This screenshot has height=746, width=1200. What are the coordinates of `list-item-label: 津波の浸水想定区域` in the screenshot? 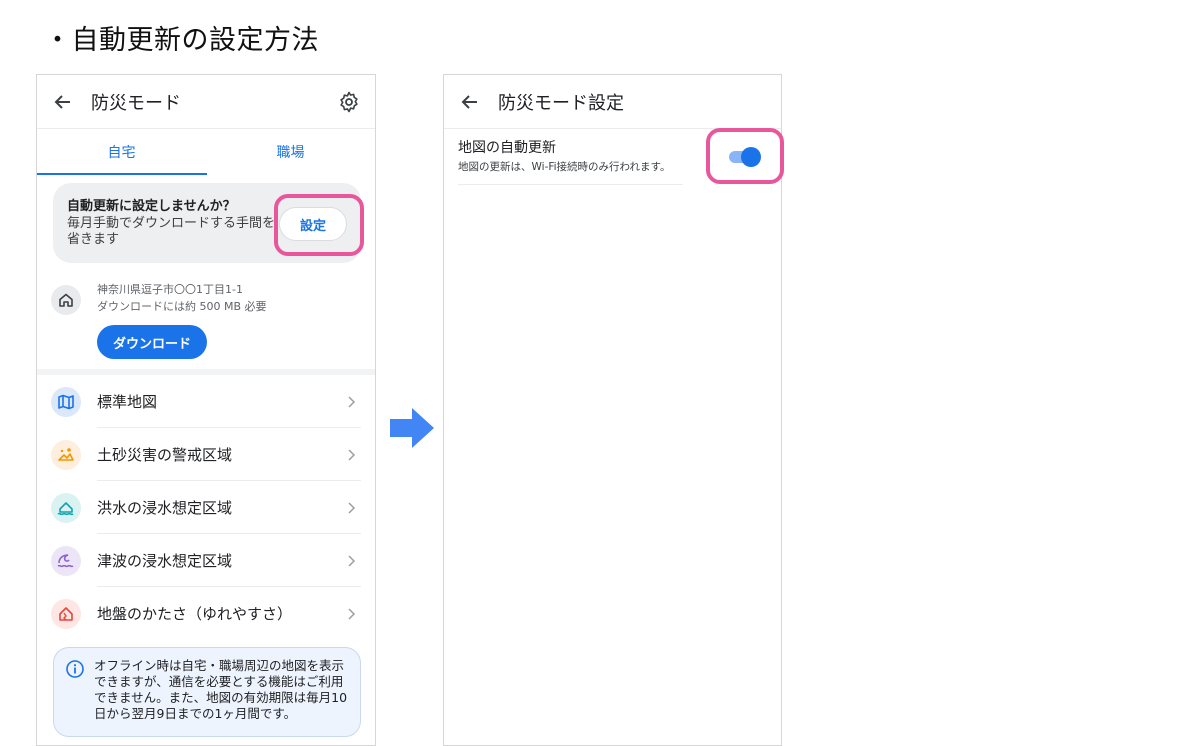 It's located at (165, 561).